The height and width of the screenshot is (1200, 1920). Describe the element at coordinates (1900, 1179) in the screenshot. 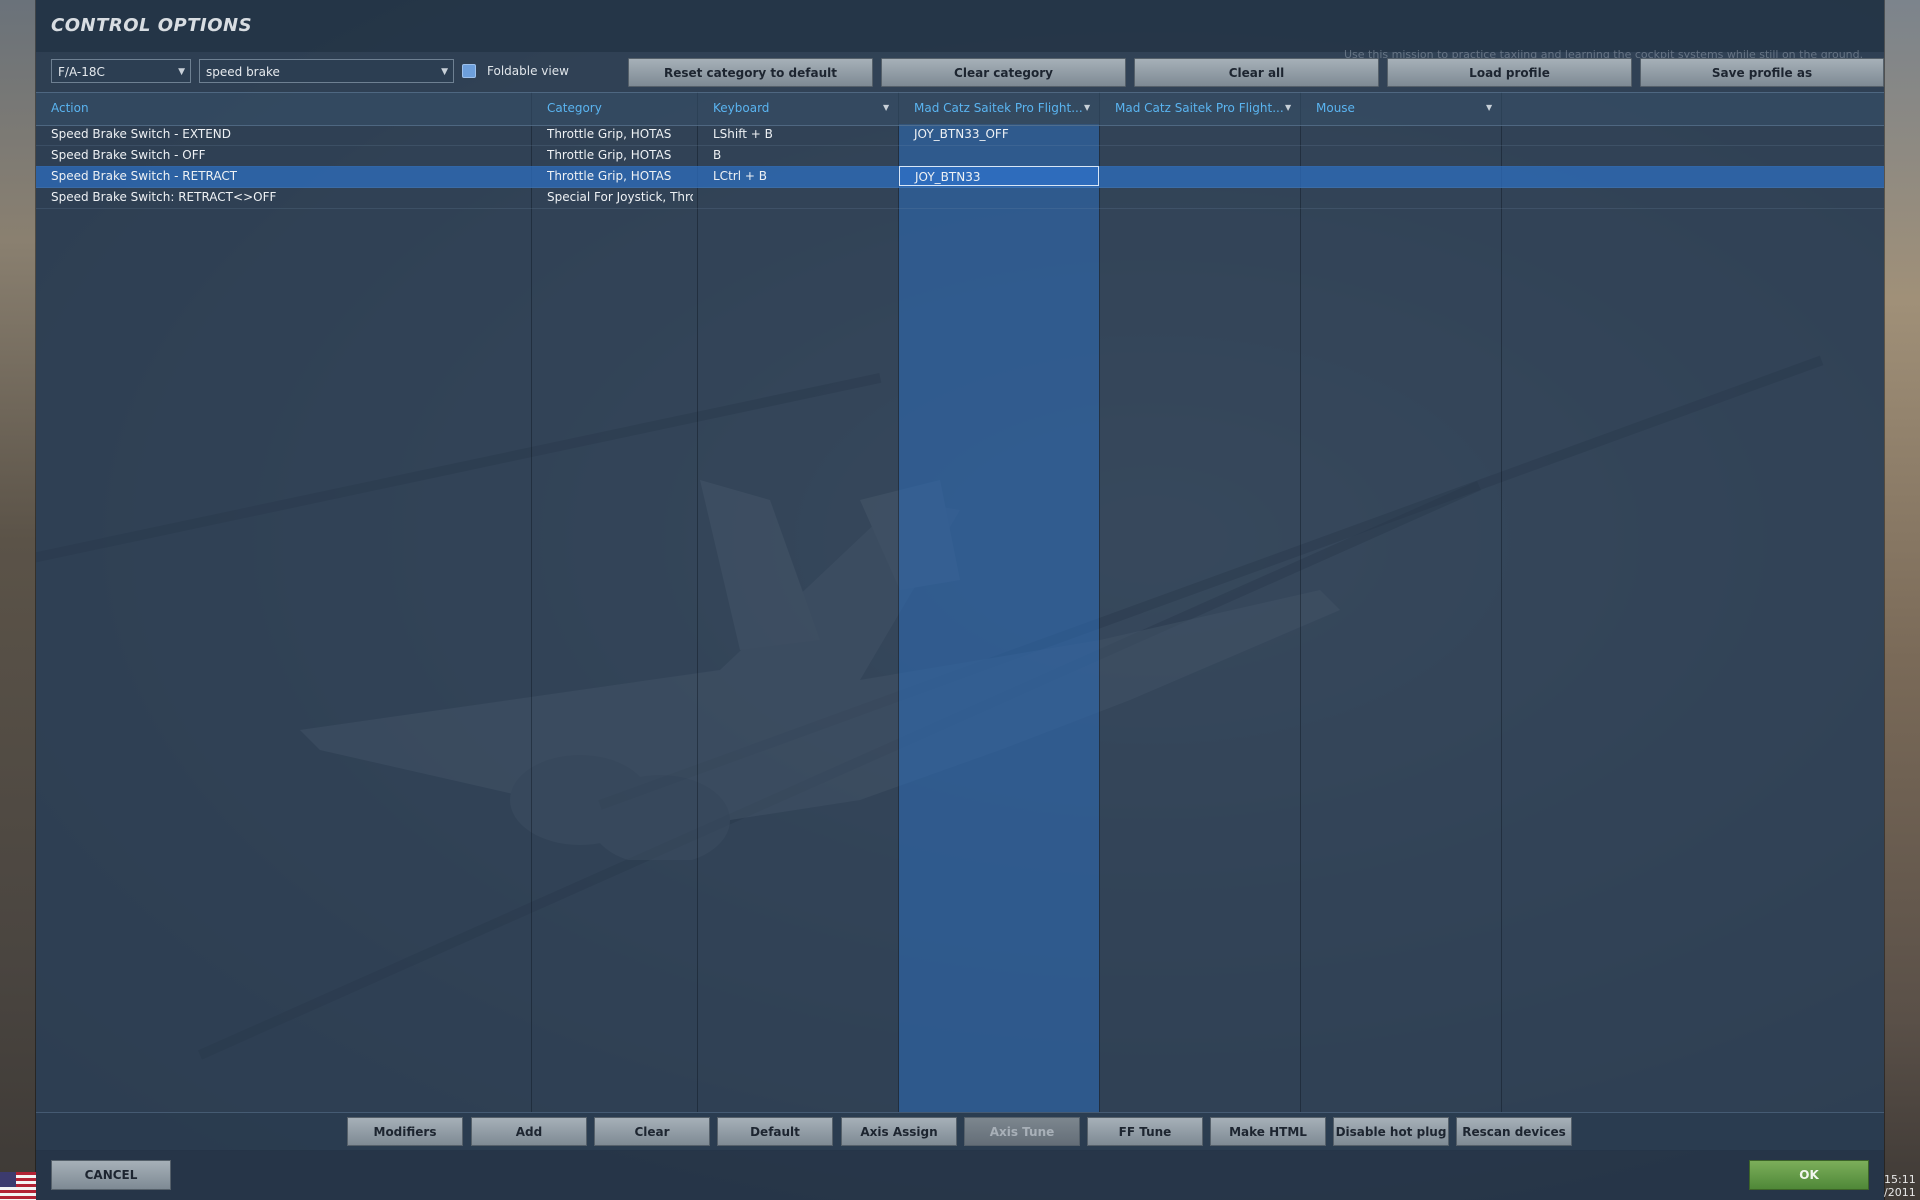

I see `clock-time: 15:11` at that location.